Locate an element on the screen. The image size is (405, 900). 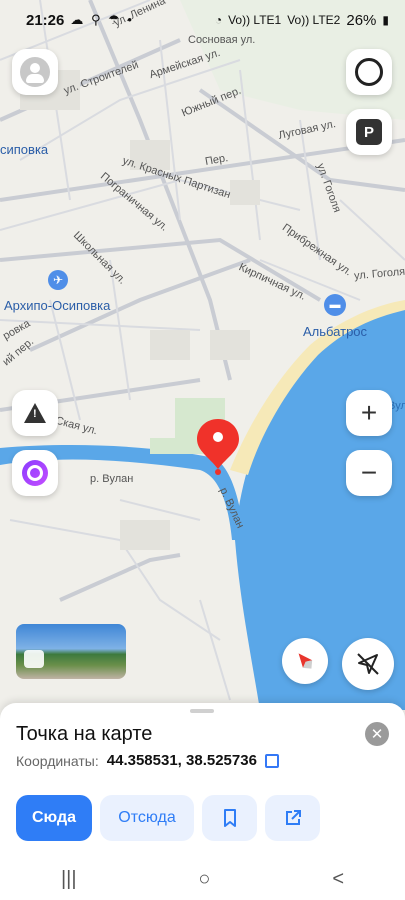
warning-icon: ! is located at coordinates (35, 413).